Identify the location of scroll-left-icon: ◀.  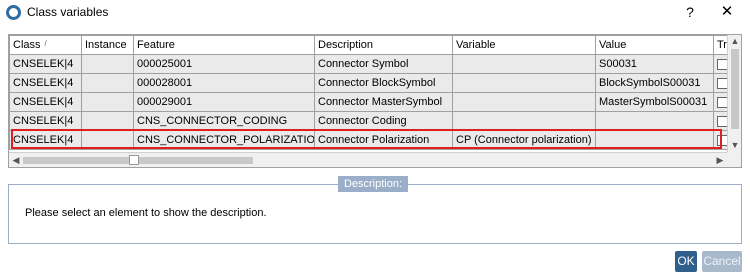
(16, 160).